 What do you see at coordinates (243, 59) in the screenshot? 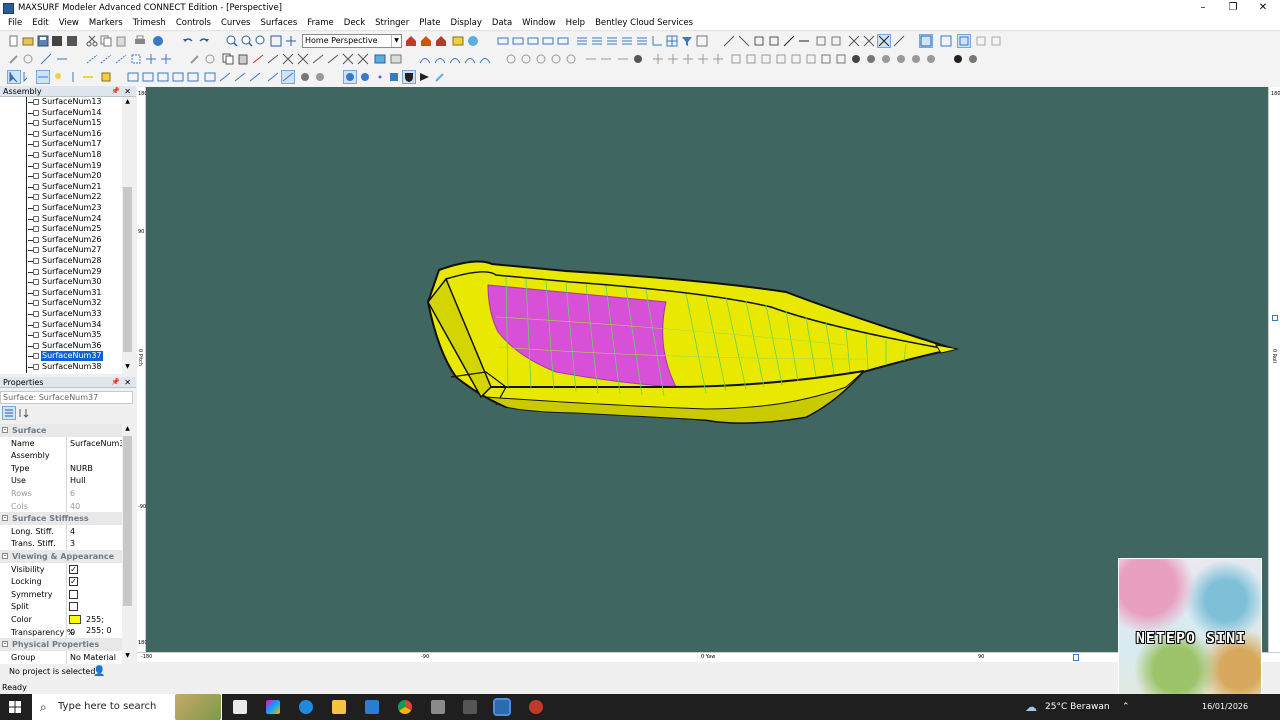
I see `paste-geometry-icon` at bounding box center [243, 59].